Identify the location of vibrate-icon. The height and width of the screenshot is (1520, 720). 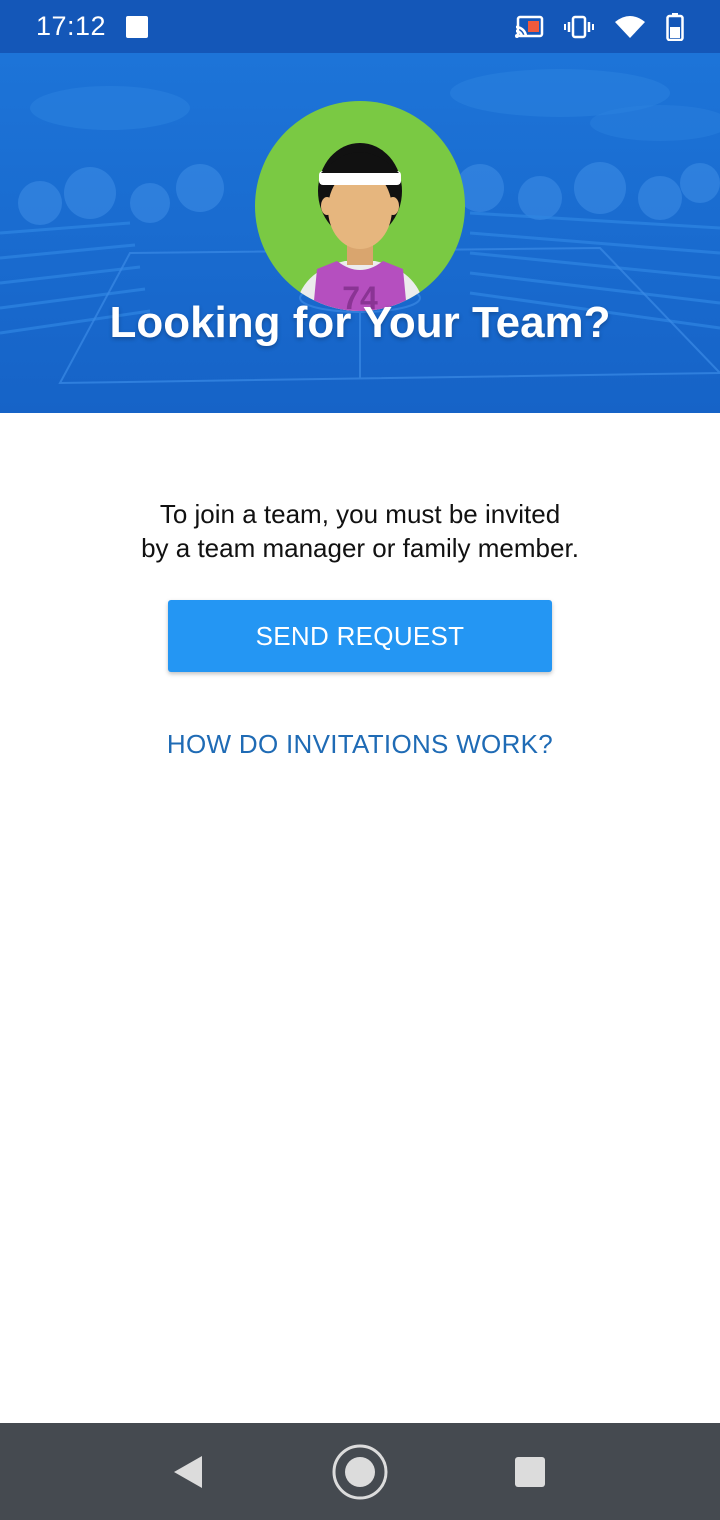
(579, 26).